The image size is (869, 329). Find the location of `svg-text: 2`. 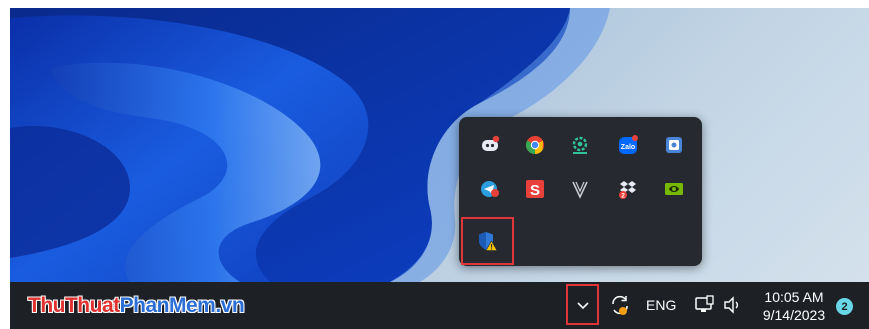

svg-text: 2 is located at coordinates (623, 196).